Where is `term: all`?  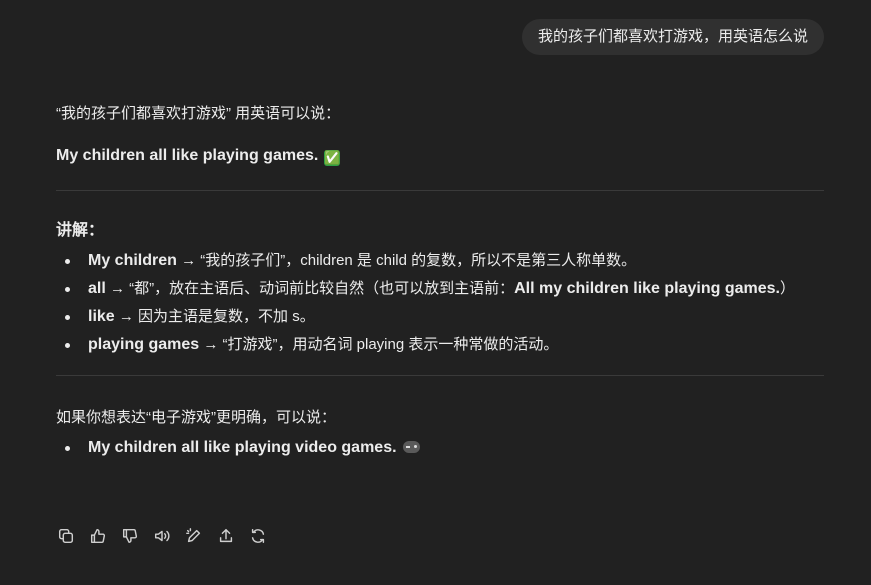
term: all is located at coordinates (97, 288).